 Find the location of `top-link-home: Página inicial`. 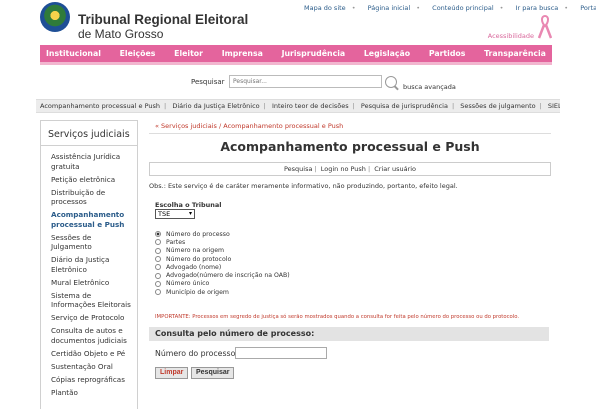

top-link-home: Página inicial is located at coordinates (389, 8).